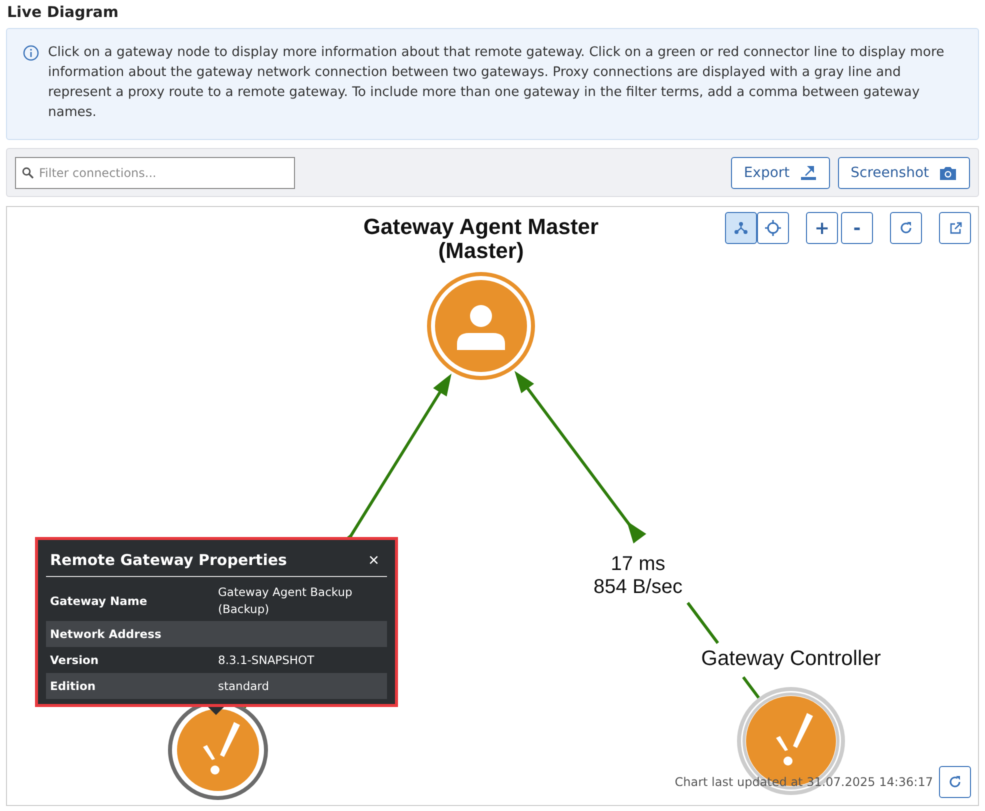  What do you see at coordinates (638, 587) in the screenshot?
I see `throughput-label: 854 B/sec` at bounding box center [638, 587].